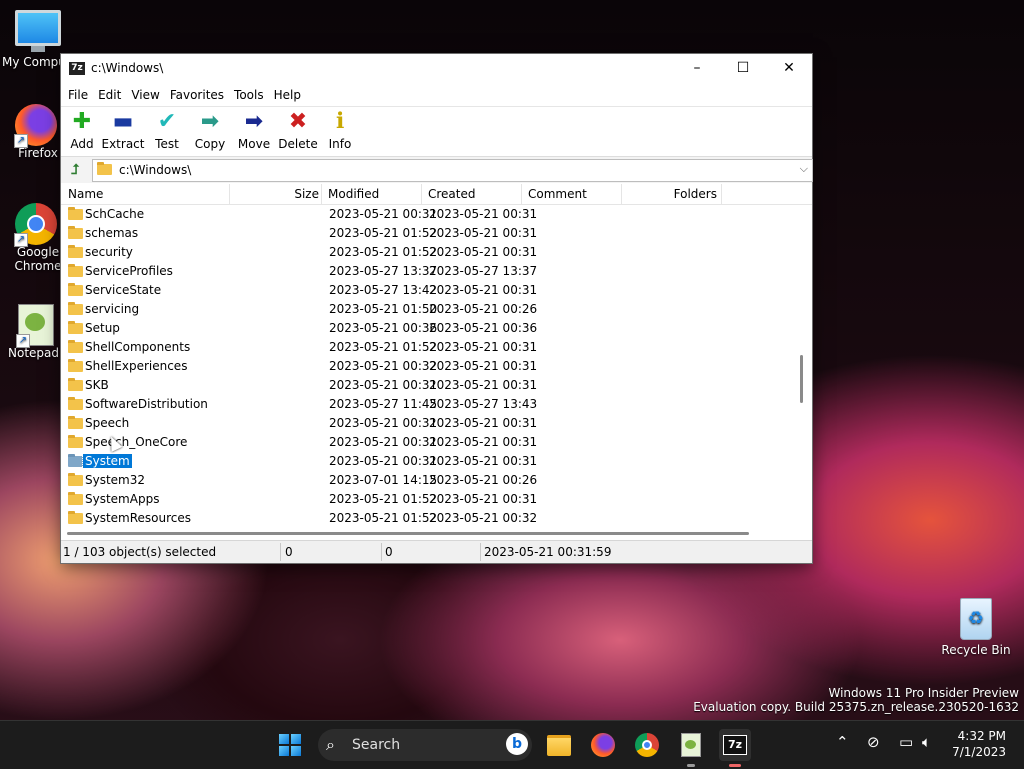  What do you see at coordinates (107, 461) in the screenshot?
I see `cell-name: System` at bounding box center [107, 461].